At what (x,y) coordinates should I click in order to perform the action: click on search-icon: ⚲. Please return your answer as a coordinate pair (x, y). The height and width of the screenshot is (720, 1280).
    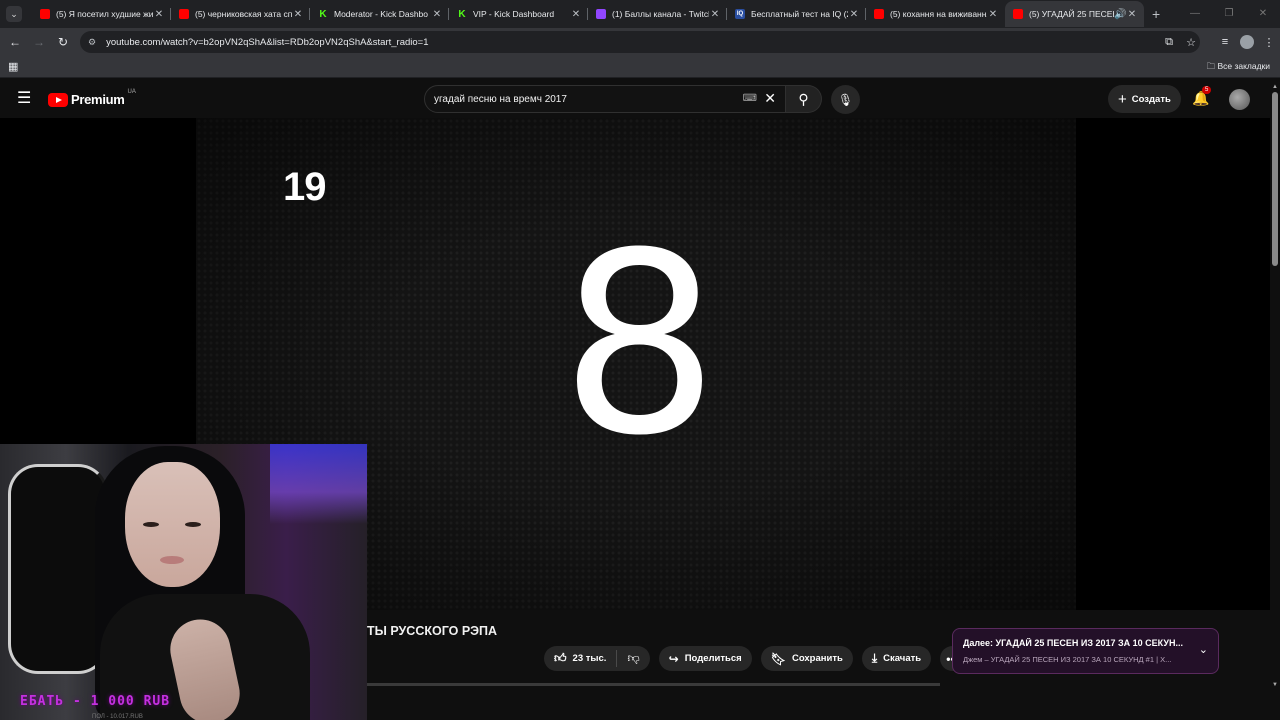
    Looking at the image, I should click on (803, 98).